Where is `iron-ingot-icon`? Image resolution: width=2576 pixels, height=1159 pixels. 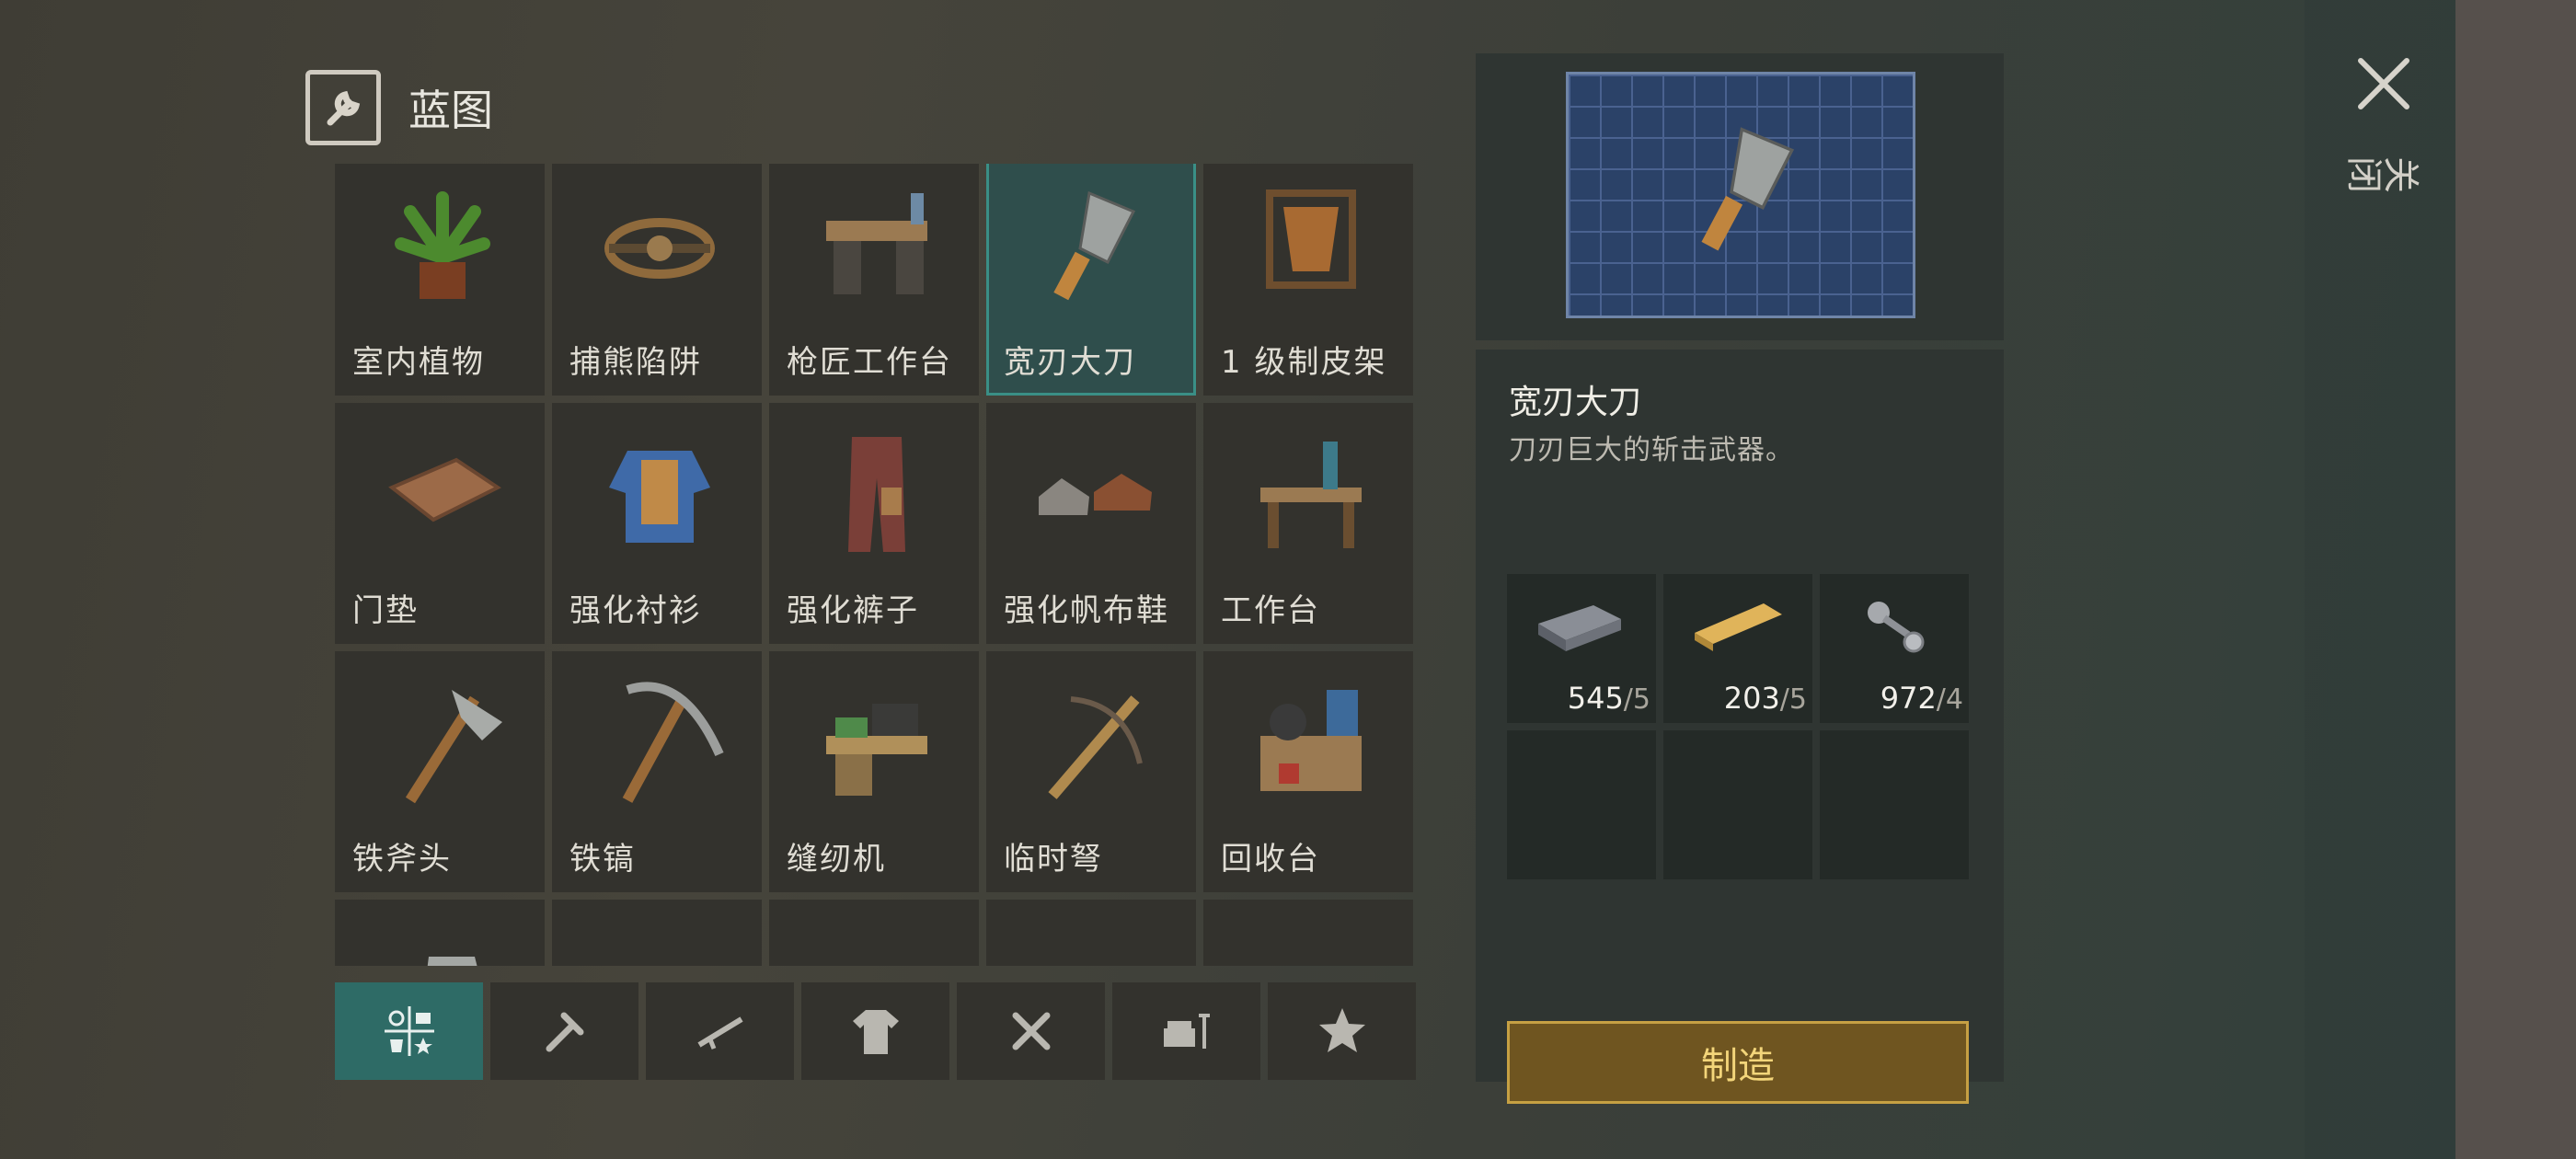
iron-ingot-icon is located at coordinates (1579, 628).